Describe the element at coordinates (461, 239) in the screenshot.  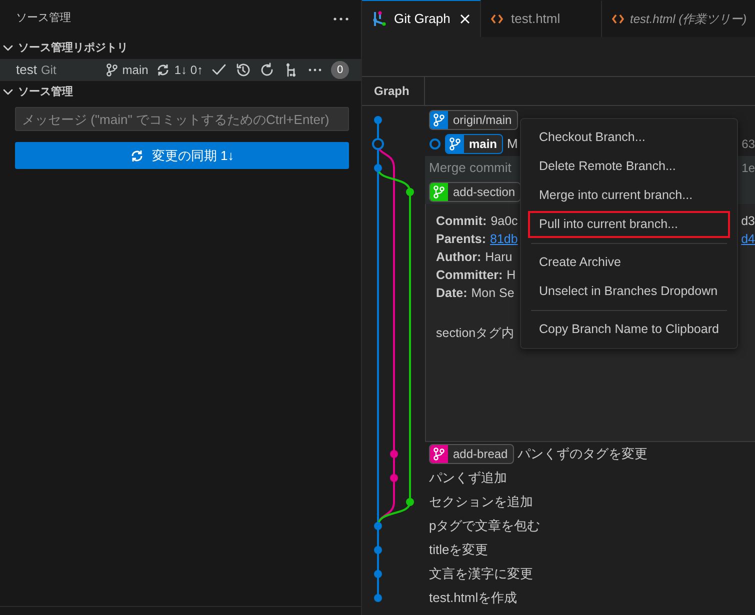
I see `field-label: Parents:` at that location.